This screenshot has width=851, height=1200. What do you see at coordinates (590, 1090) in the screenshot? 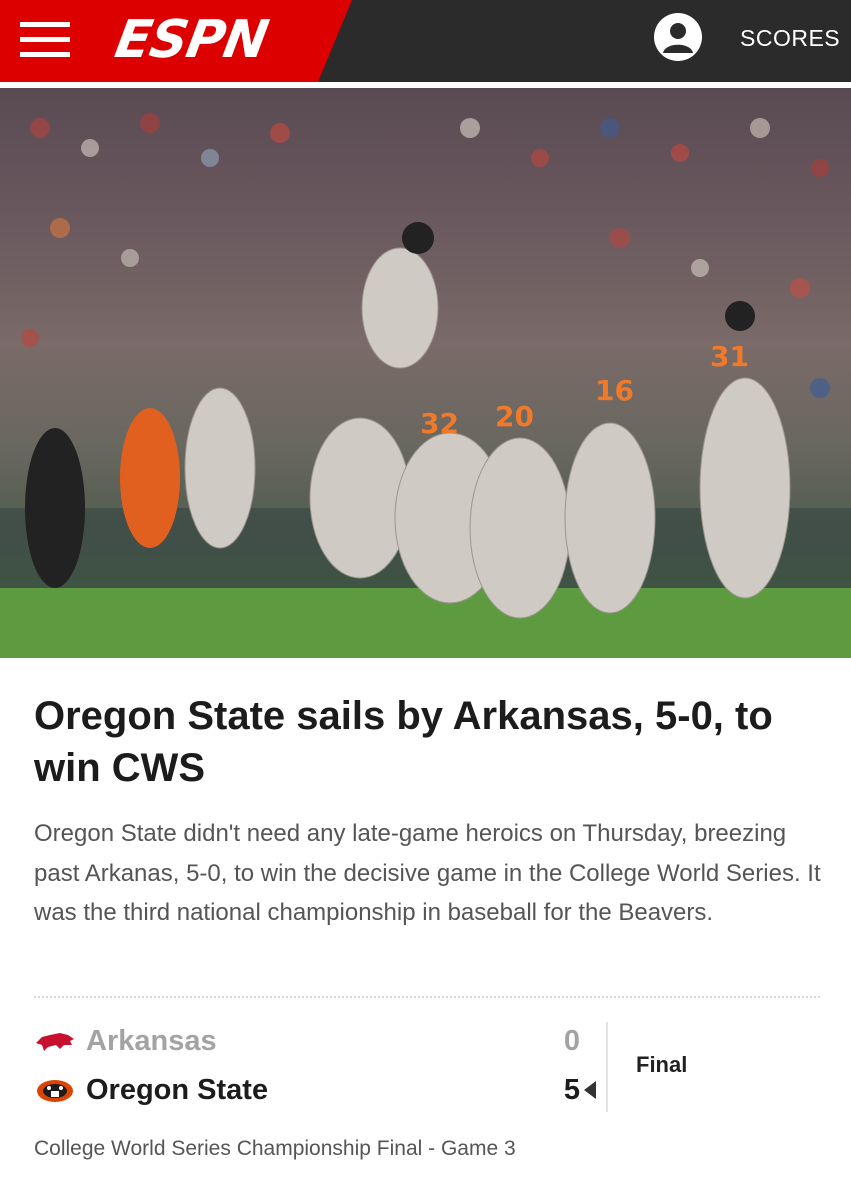
I see `winner-indicator-icon` at bounding box center [590, 1090].